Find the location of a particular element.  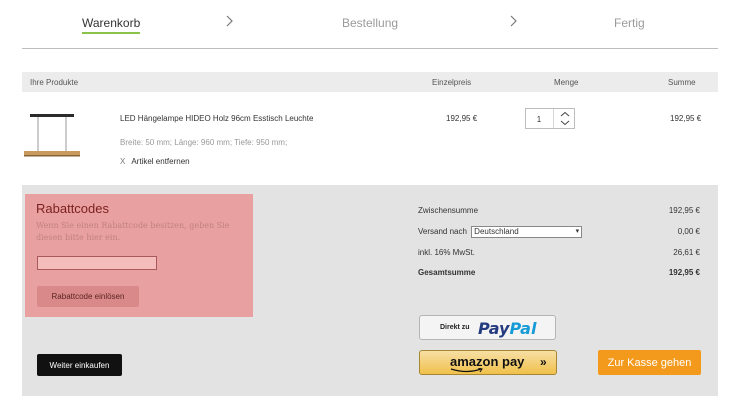

subtotal-value: 192,95 € is located at coordinates (684, 210).